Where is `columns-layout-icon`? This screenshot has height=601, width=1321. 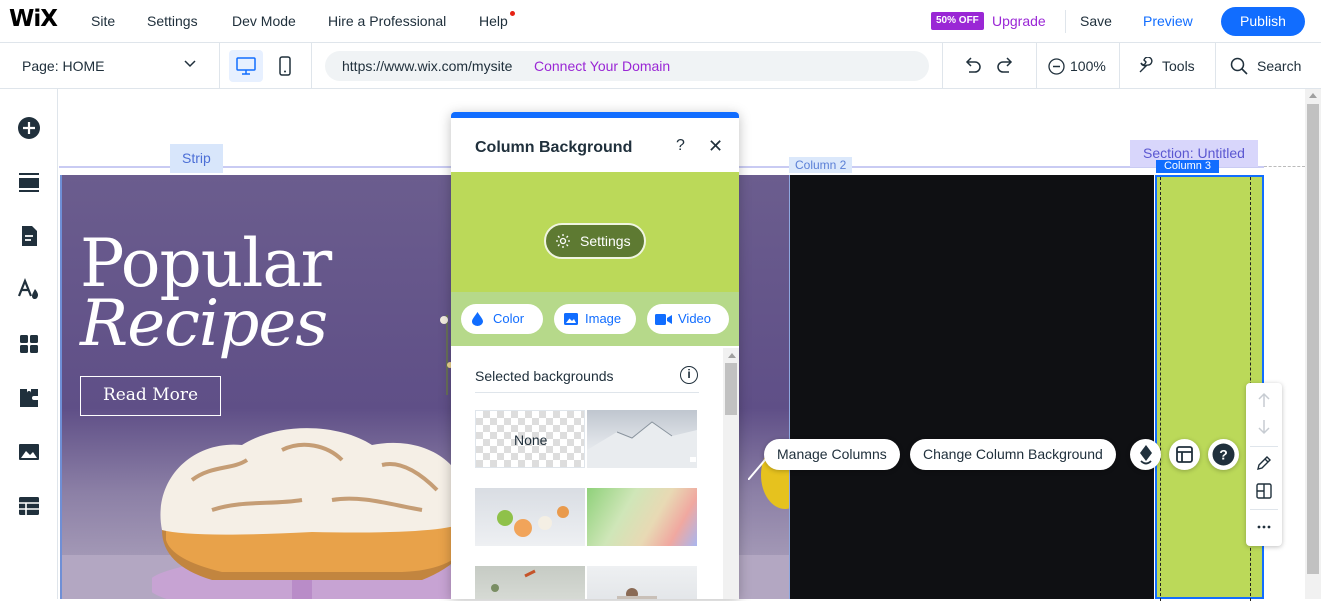
columns-layout-icon is located at coordinates (1264, 491).